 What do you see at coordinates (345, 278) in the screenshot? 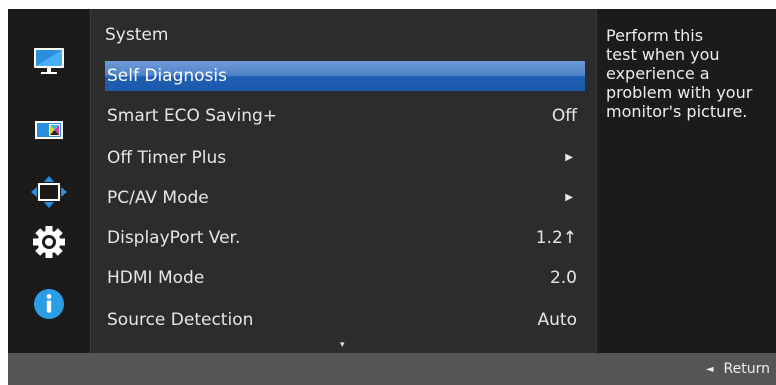
I see `menu-item-hdmi-mode: HDMI Mode 2.0` at bounding box center [345, 278].